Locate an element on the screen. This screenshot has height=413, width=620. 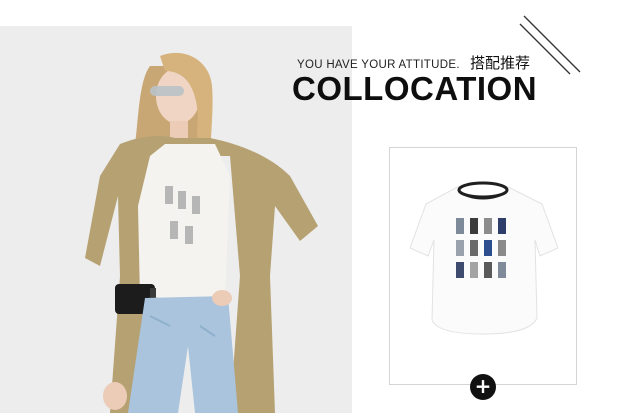
tshirt-image is located at coordinates (484, 258).